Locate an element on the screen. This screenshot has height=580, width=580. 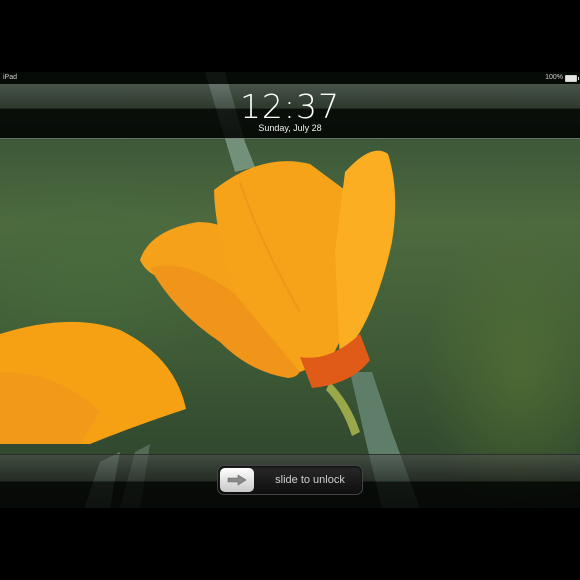
battery-percentage: 100% is located at coordinates (554, 77).